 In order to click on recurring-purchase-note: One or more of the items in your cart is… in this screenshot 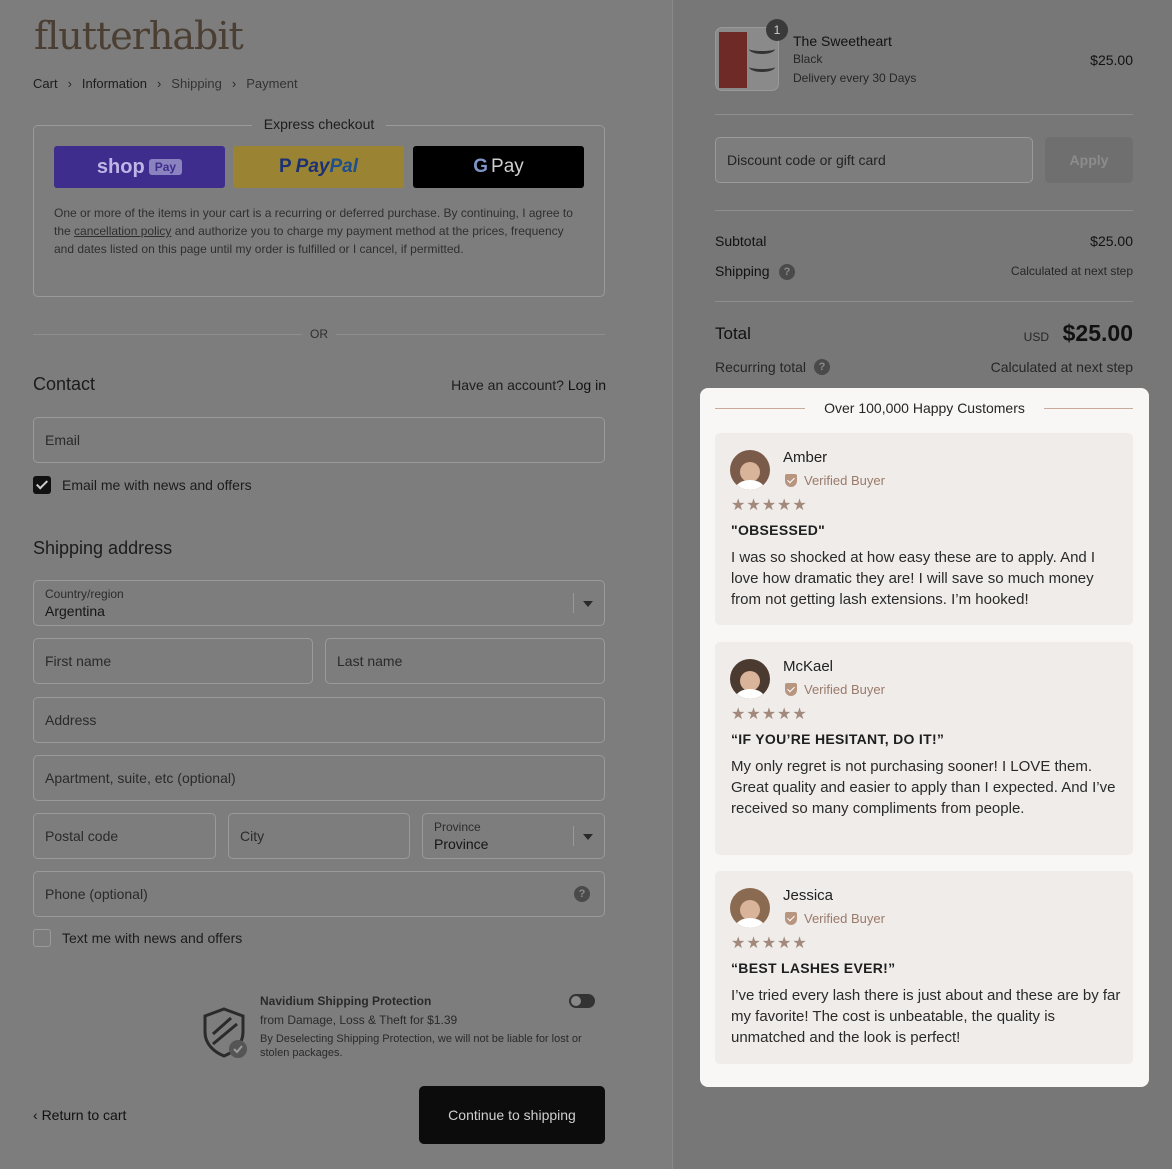, I will do `click(313, 231)`.